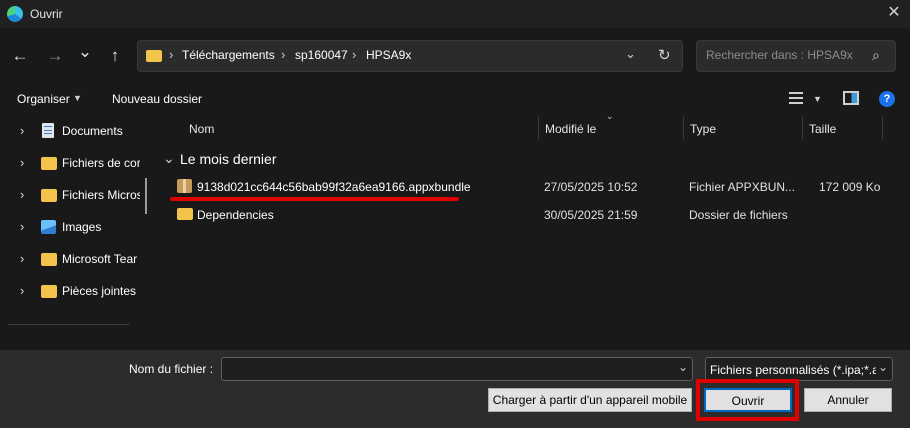 Image resolution: width=910 pixels, height=428 pixels. Describe the element at coordinates (883, 367) in the screenshot. I see `filter-dropdown-chevron-icon: ⌄` at that location.